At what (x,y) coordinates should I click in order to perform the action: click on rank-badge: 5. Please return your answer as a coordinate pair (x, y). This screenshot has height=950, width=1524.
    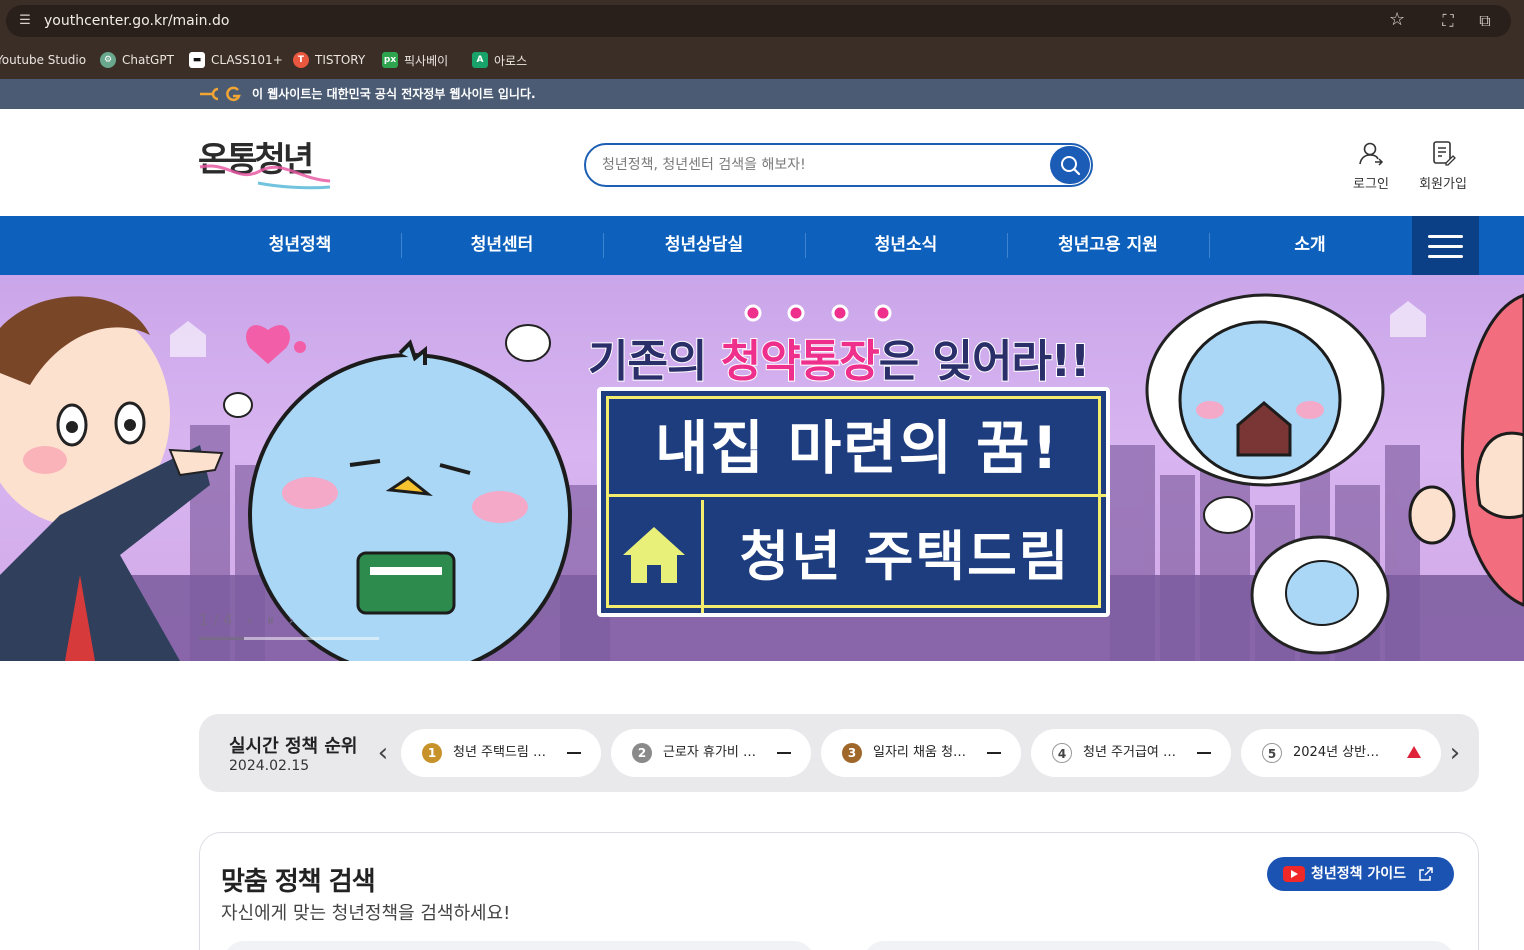
    Looking at the image, I should click on (1272, 753).